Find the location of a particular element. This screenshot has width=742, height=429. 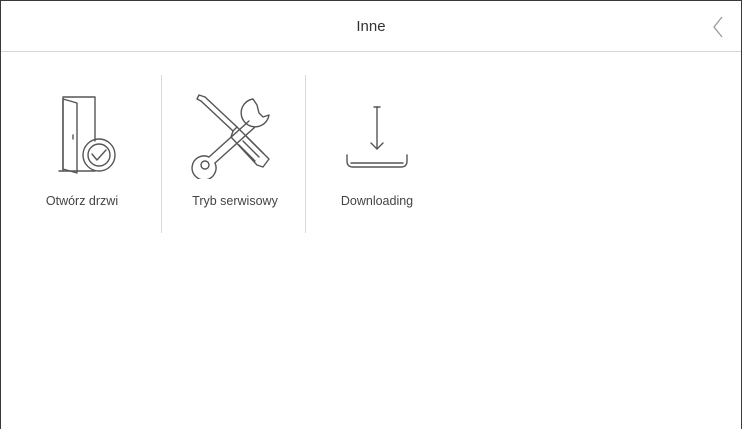

back-button is located at coordinates (719, 27).